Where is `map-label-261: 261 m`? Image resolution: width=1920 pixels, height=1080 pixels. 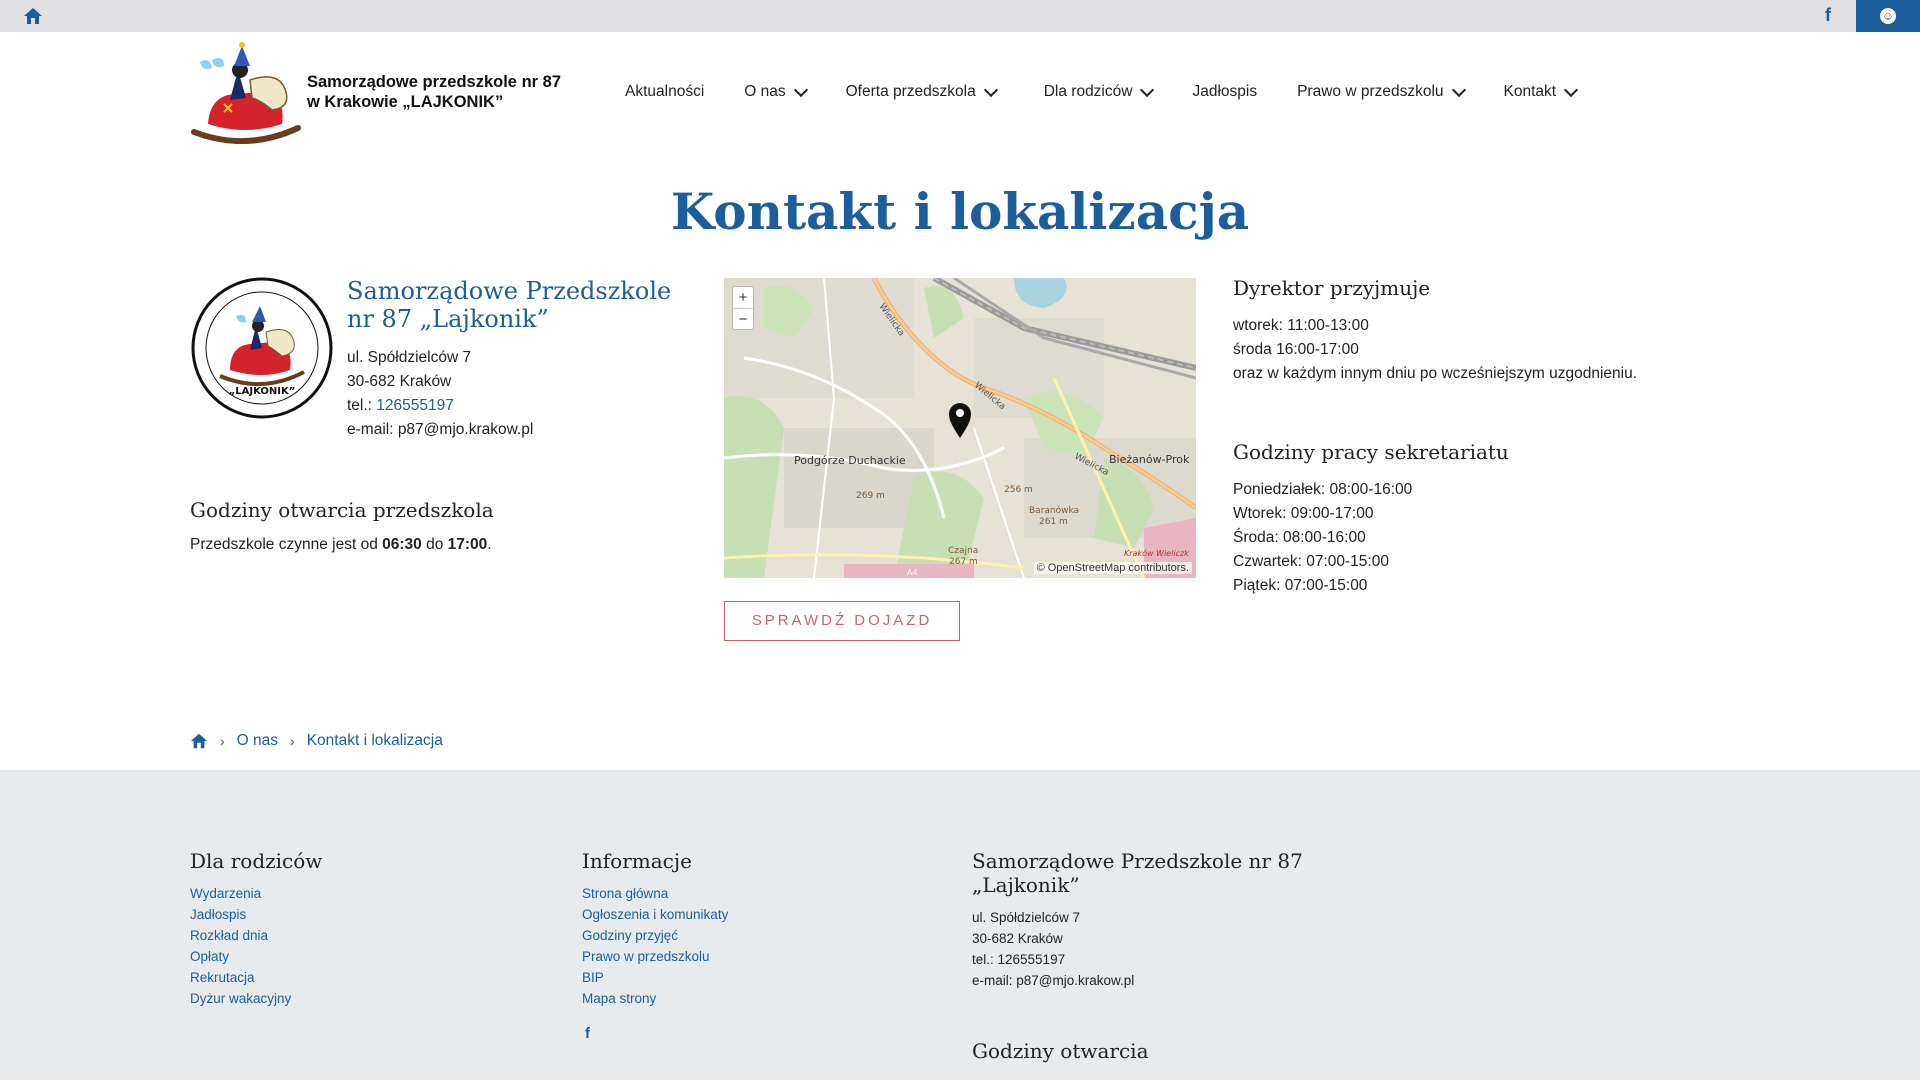 map-label-261: 261 m is located at coordinates (1053, 522).